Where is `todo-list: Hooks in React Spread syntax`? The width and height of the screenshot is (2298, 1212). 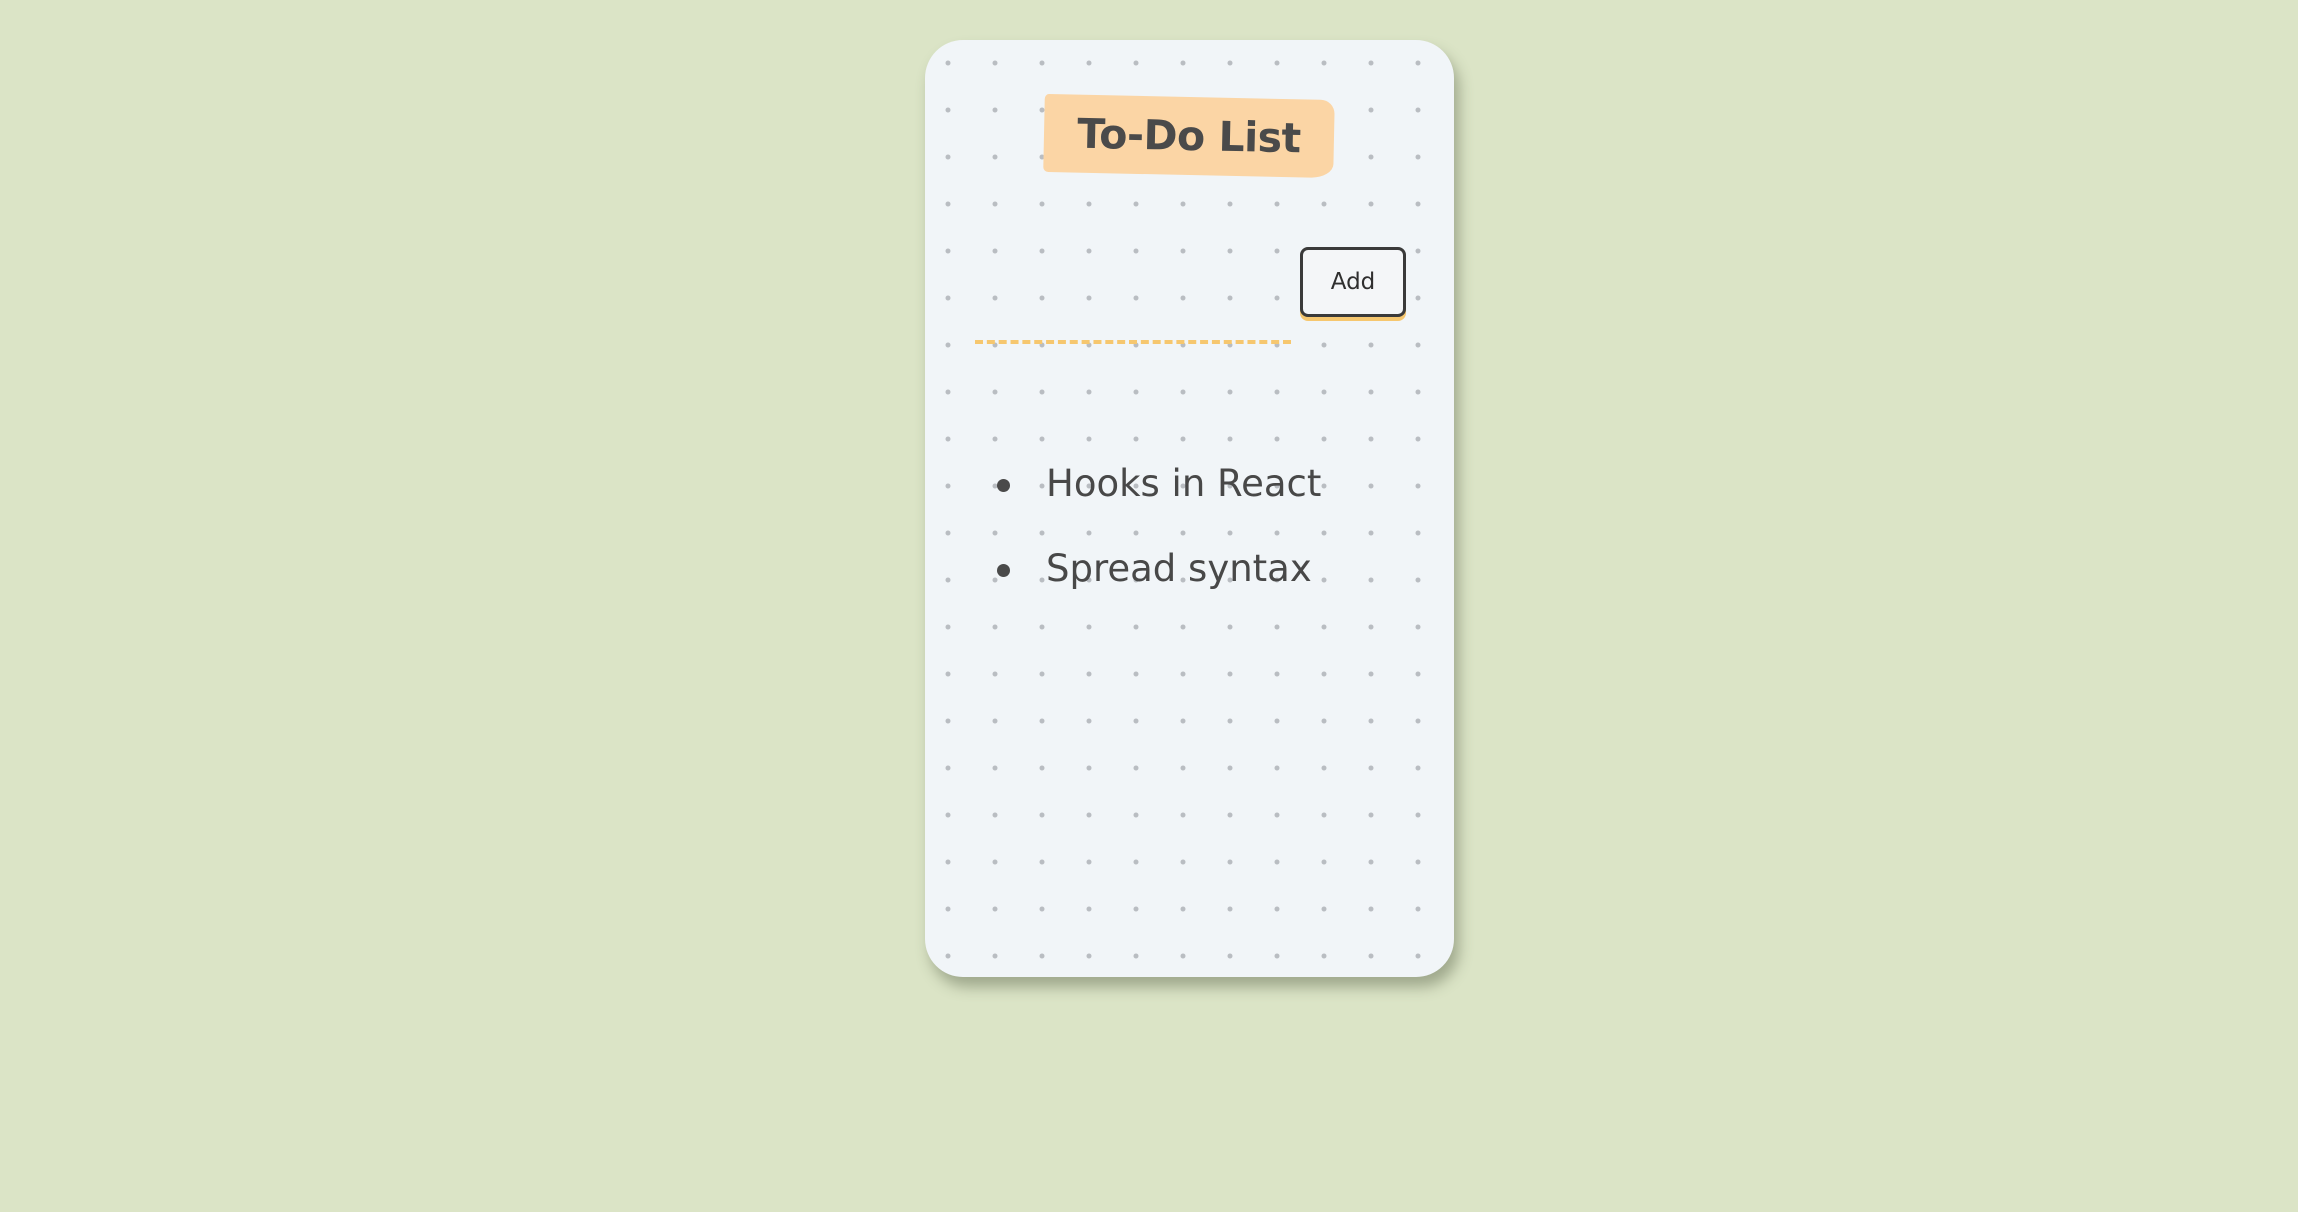
todo-list: Hooks in React Spread syntax is located at coordinates (1155, 527).